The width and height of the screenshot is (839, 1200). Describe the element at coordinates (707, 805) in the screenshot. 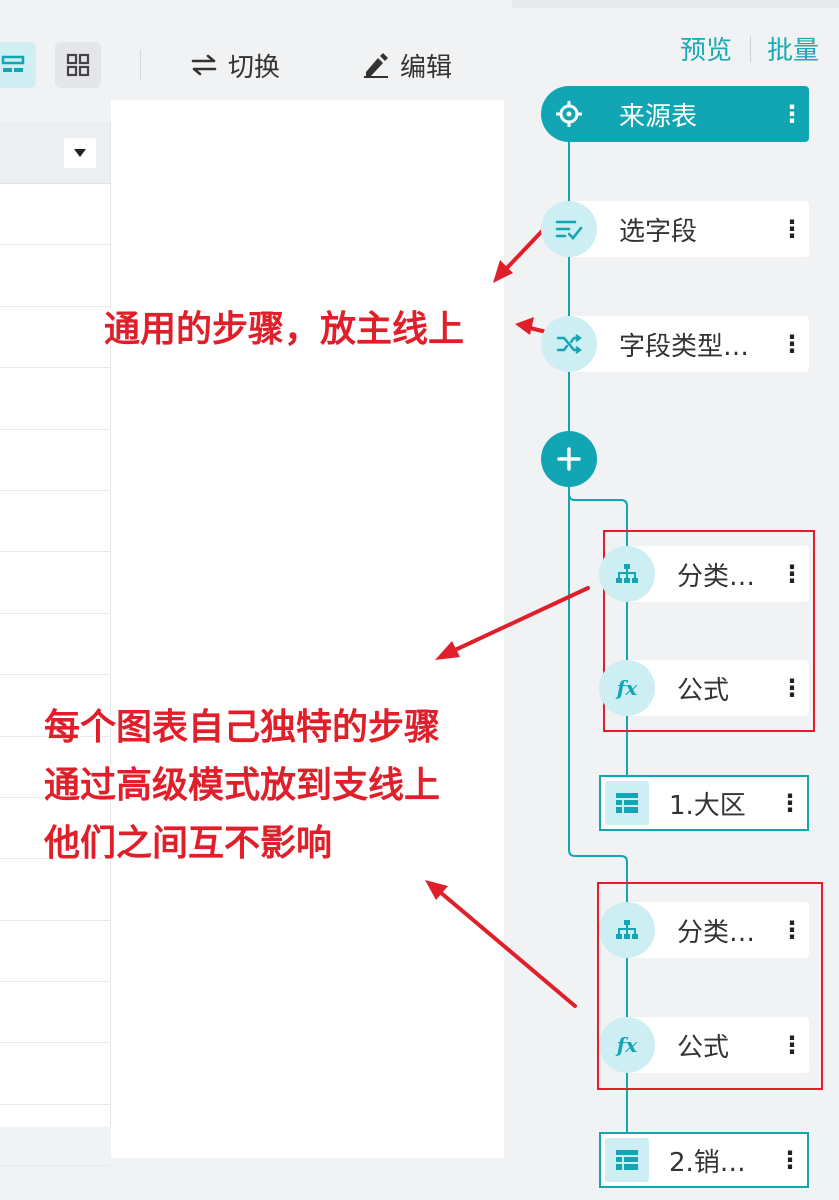

I see `output-label: 1.大区` at that location.